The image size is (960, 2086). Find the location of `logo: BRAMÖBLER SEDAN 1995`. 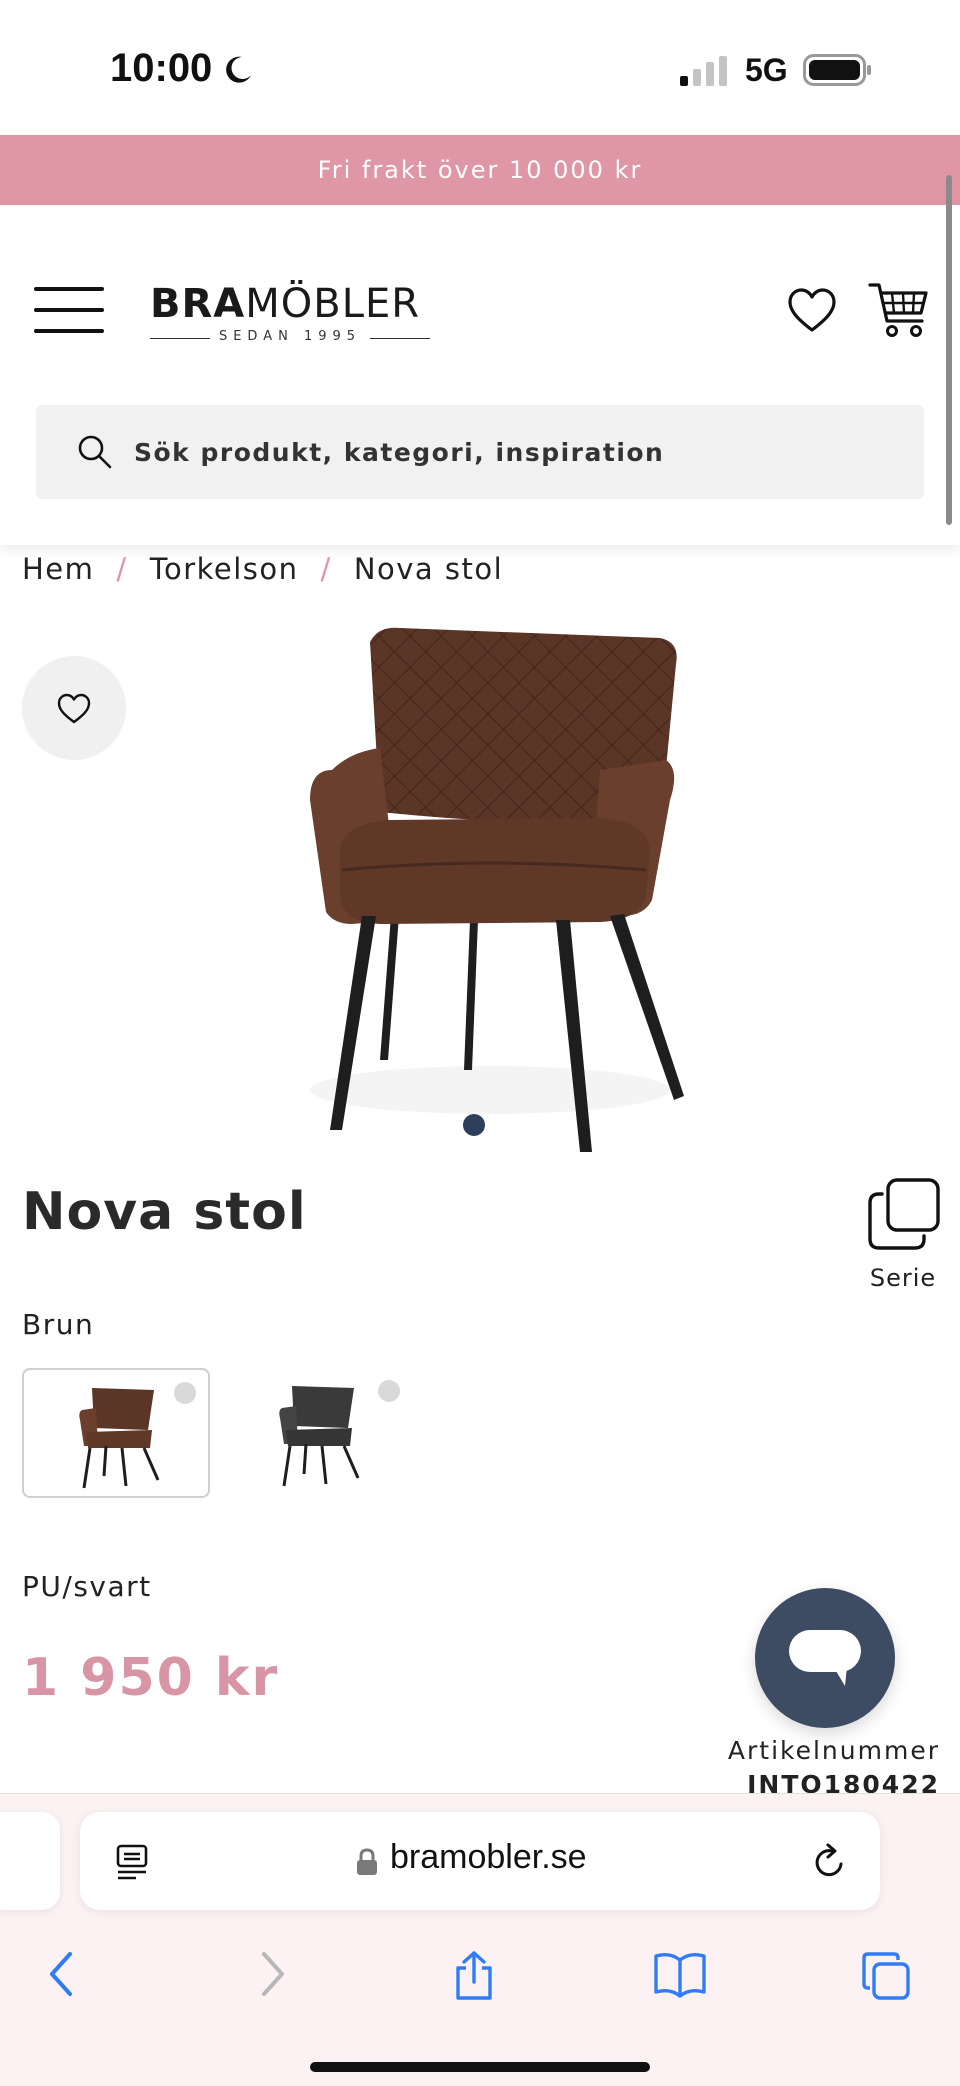

logo: BRAMÖBLER SEDAN 1995 is located at coordinates (290, 316).